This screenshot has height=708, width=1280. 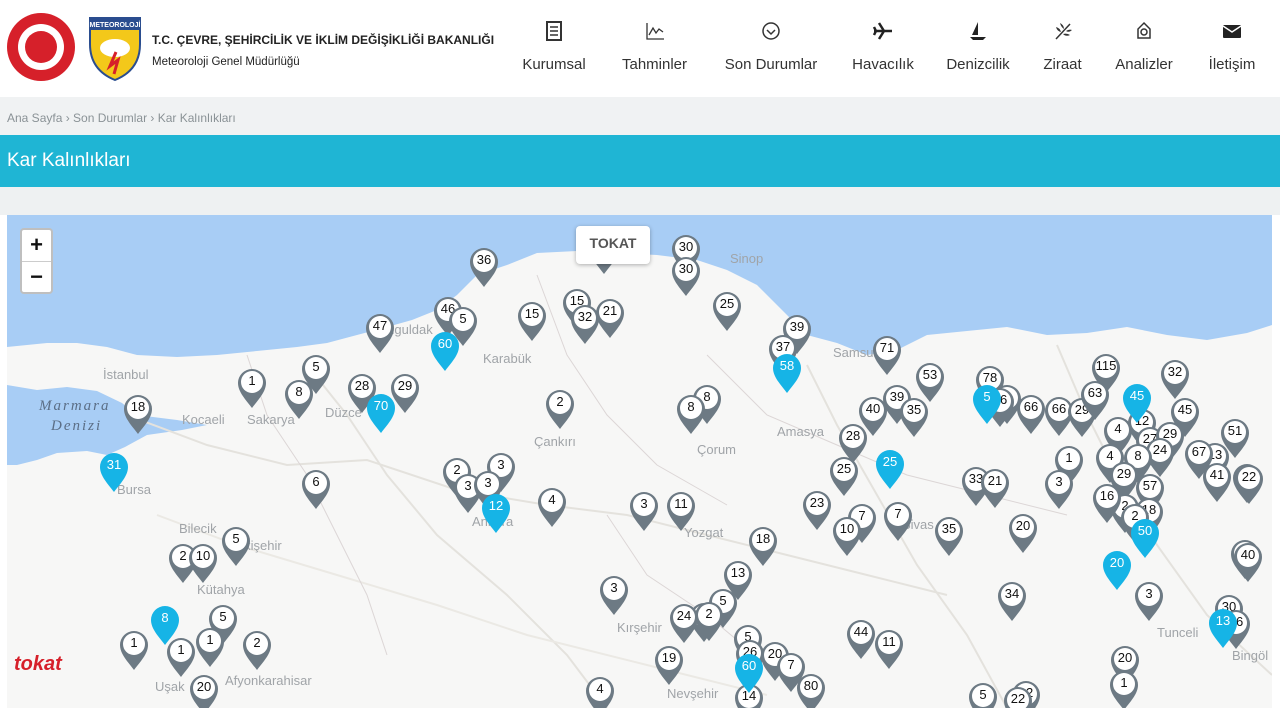 What do you see at coordinates (115, 48) in the screenshot?
I see `meteoroloji-logo: METEOROLOJİ` at bounding box center [115, 48].